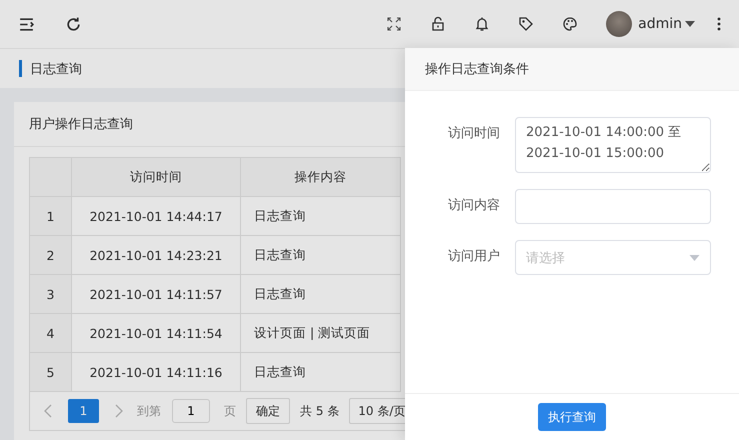 The width and height of the screenshot is (739, 440). I want to click on table-cell: 5, so click(51, 372).